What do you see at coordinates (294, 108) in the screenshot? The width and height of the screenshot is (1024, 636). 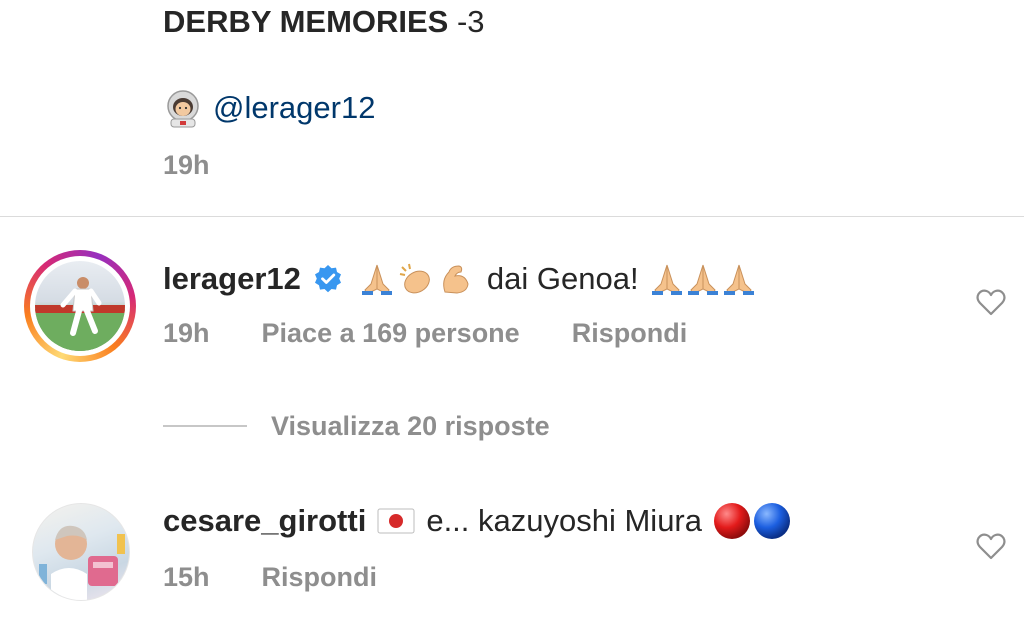 I see `caption-mention-link: @lerager12` at bounding box center [294, 108].